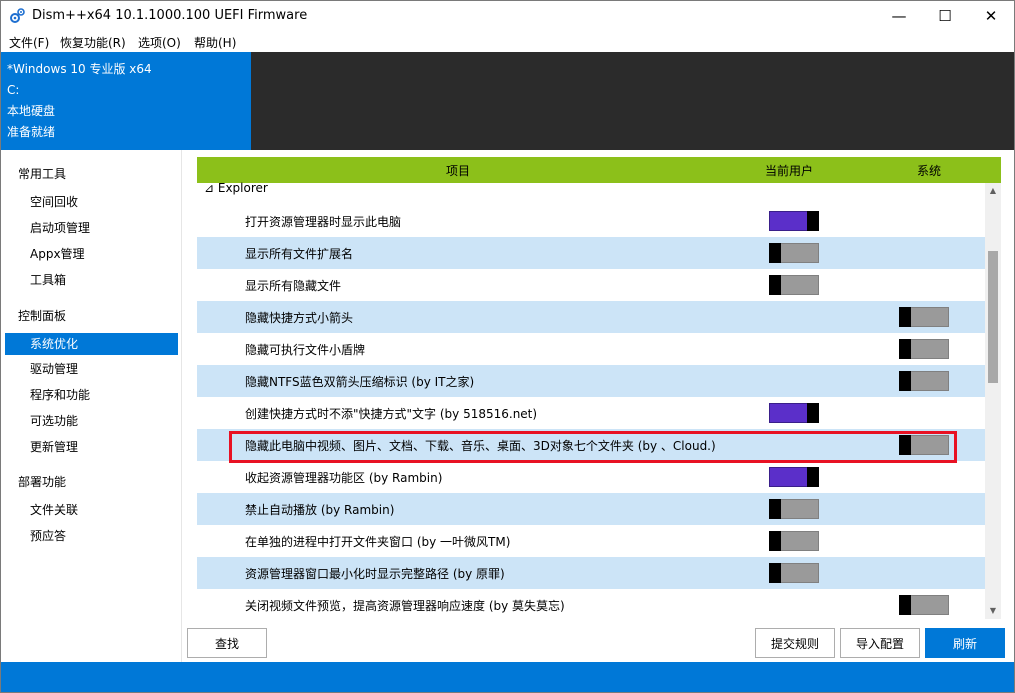 The image size is (1015, 693). I want to click on os-name: *Windows 10 专业版 x64, so click(79, 69).